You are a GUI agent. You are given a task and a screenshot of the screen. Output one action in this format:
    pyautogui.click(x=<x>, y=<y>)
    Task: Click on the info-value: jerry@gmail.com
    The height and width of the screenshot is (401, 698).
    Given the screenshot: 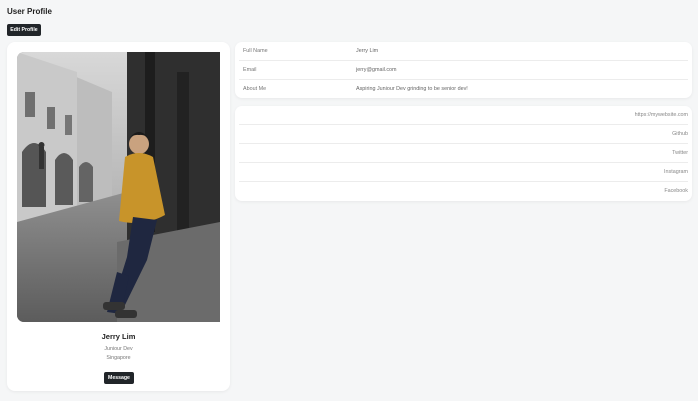 What is the action you would take?
    pyautogui.click(x=376, y=70)
    